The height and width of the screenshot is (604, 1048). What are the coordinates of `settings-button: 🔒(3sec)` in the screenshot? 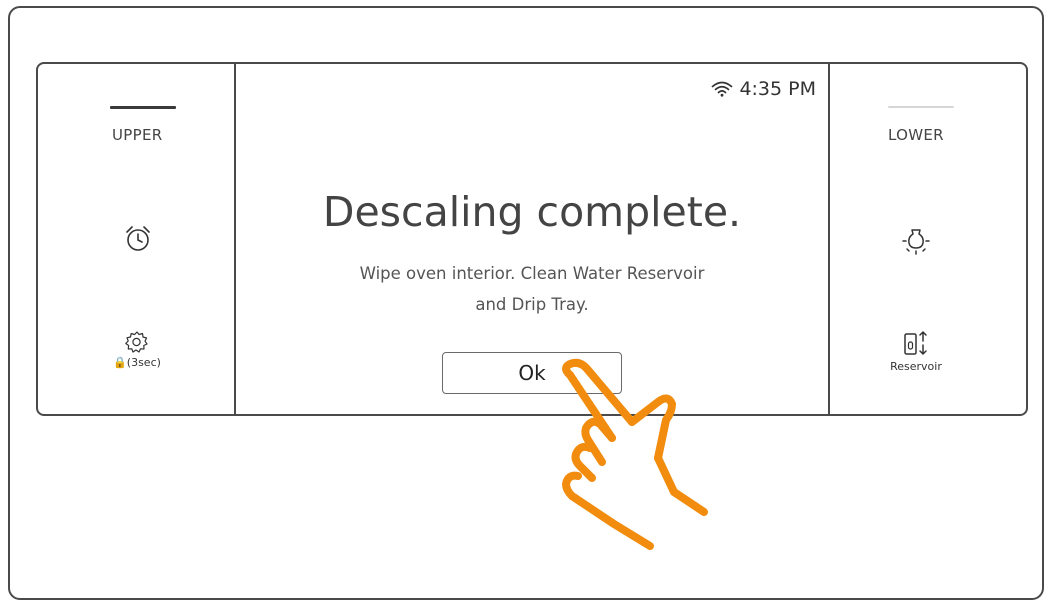 It's located at (137, 349).